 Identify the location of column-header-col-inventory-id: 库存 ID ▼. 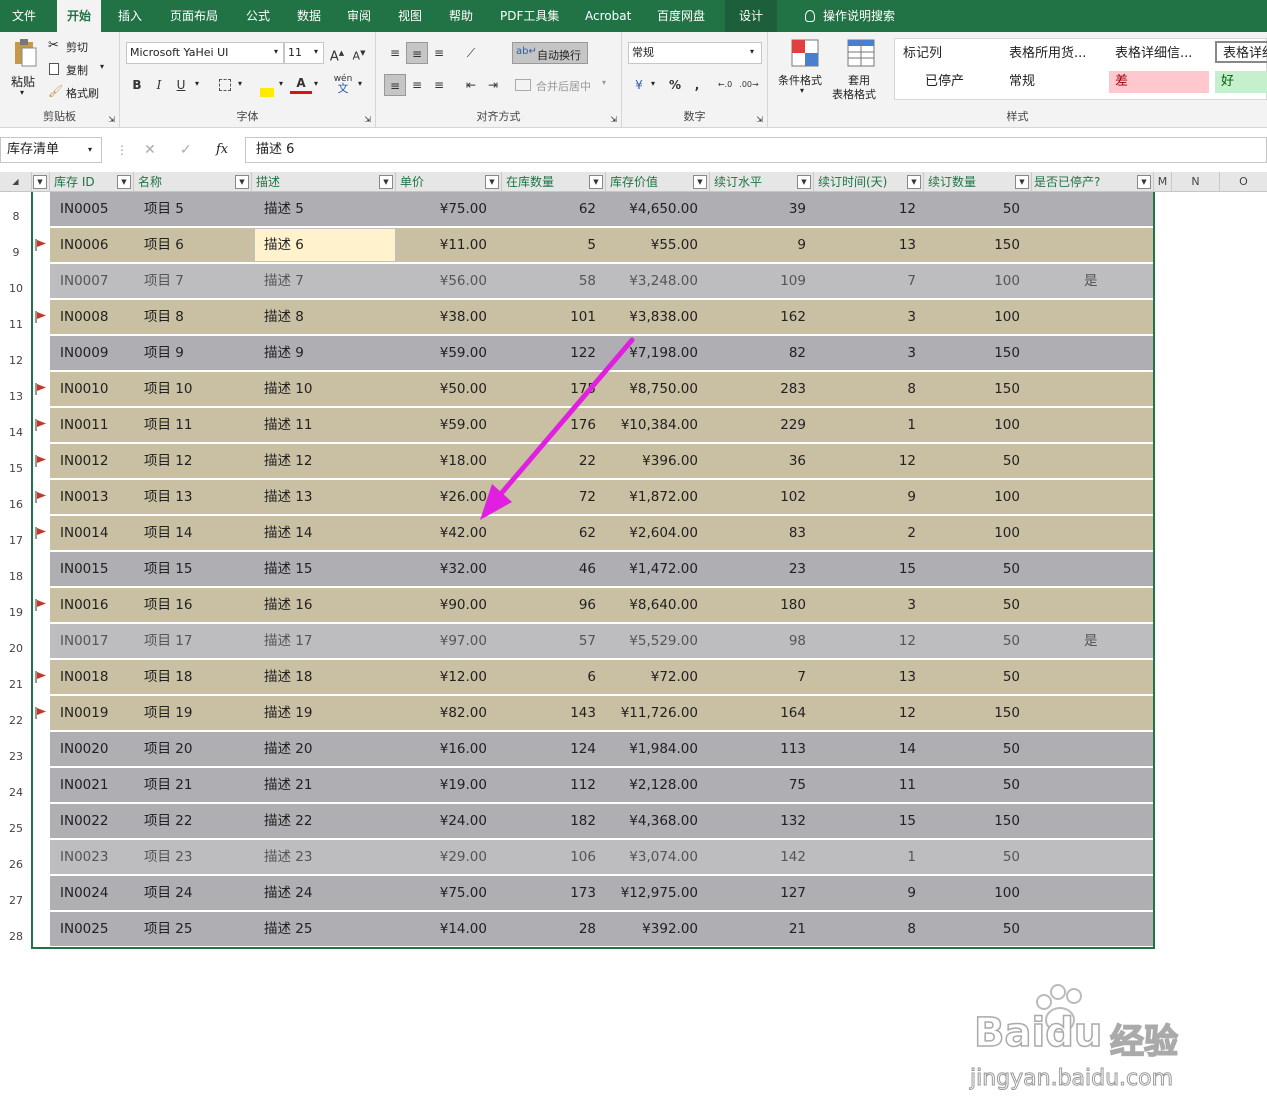
(92, 182).